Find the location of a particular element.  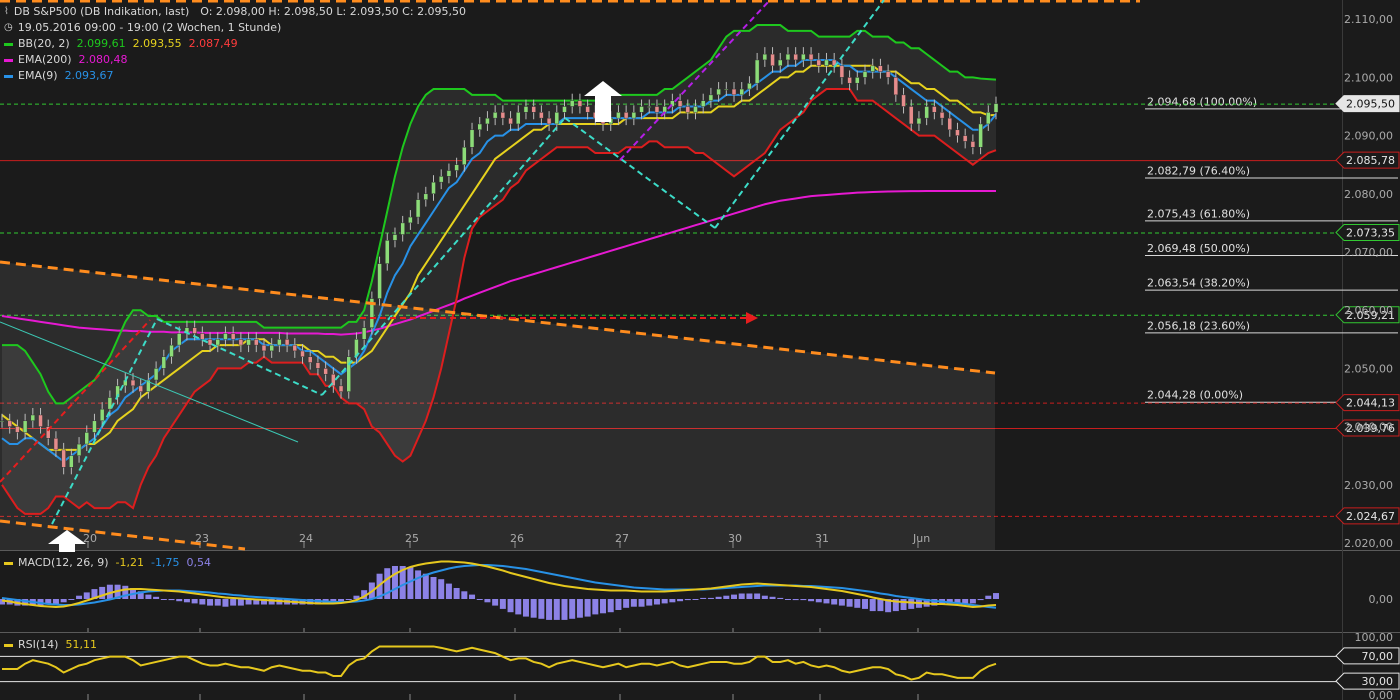

y-tick-label: 2.050,00 is located at coordinates (1368, 368).